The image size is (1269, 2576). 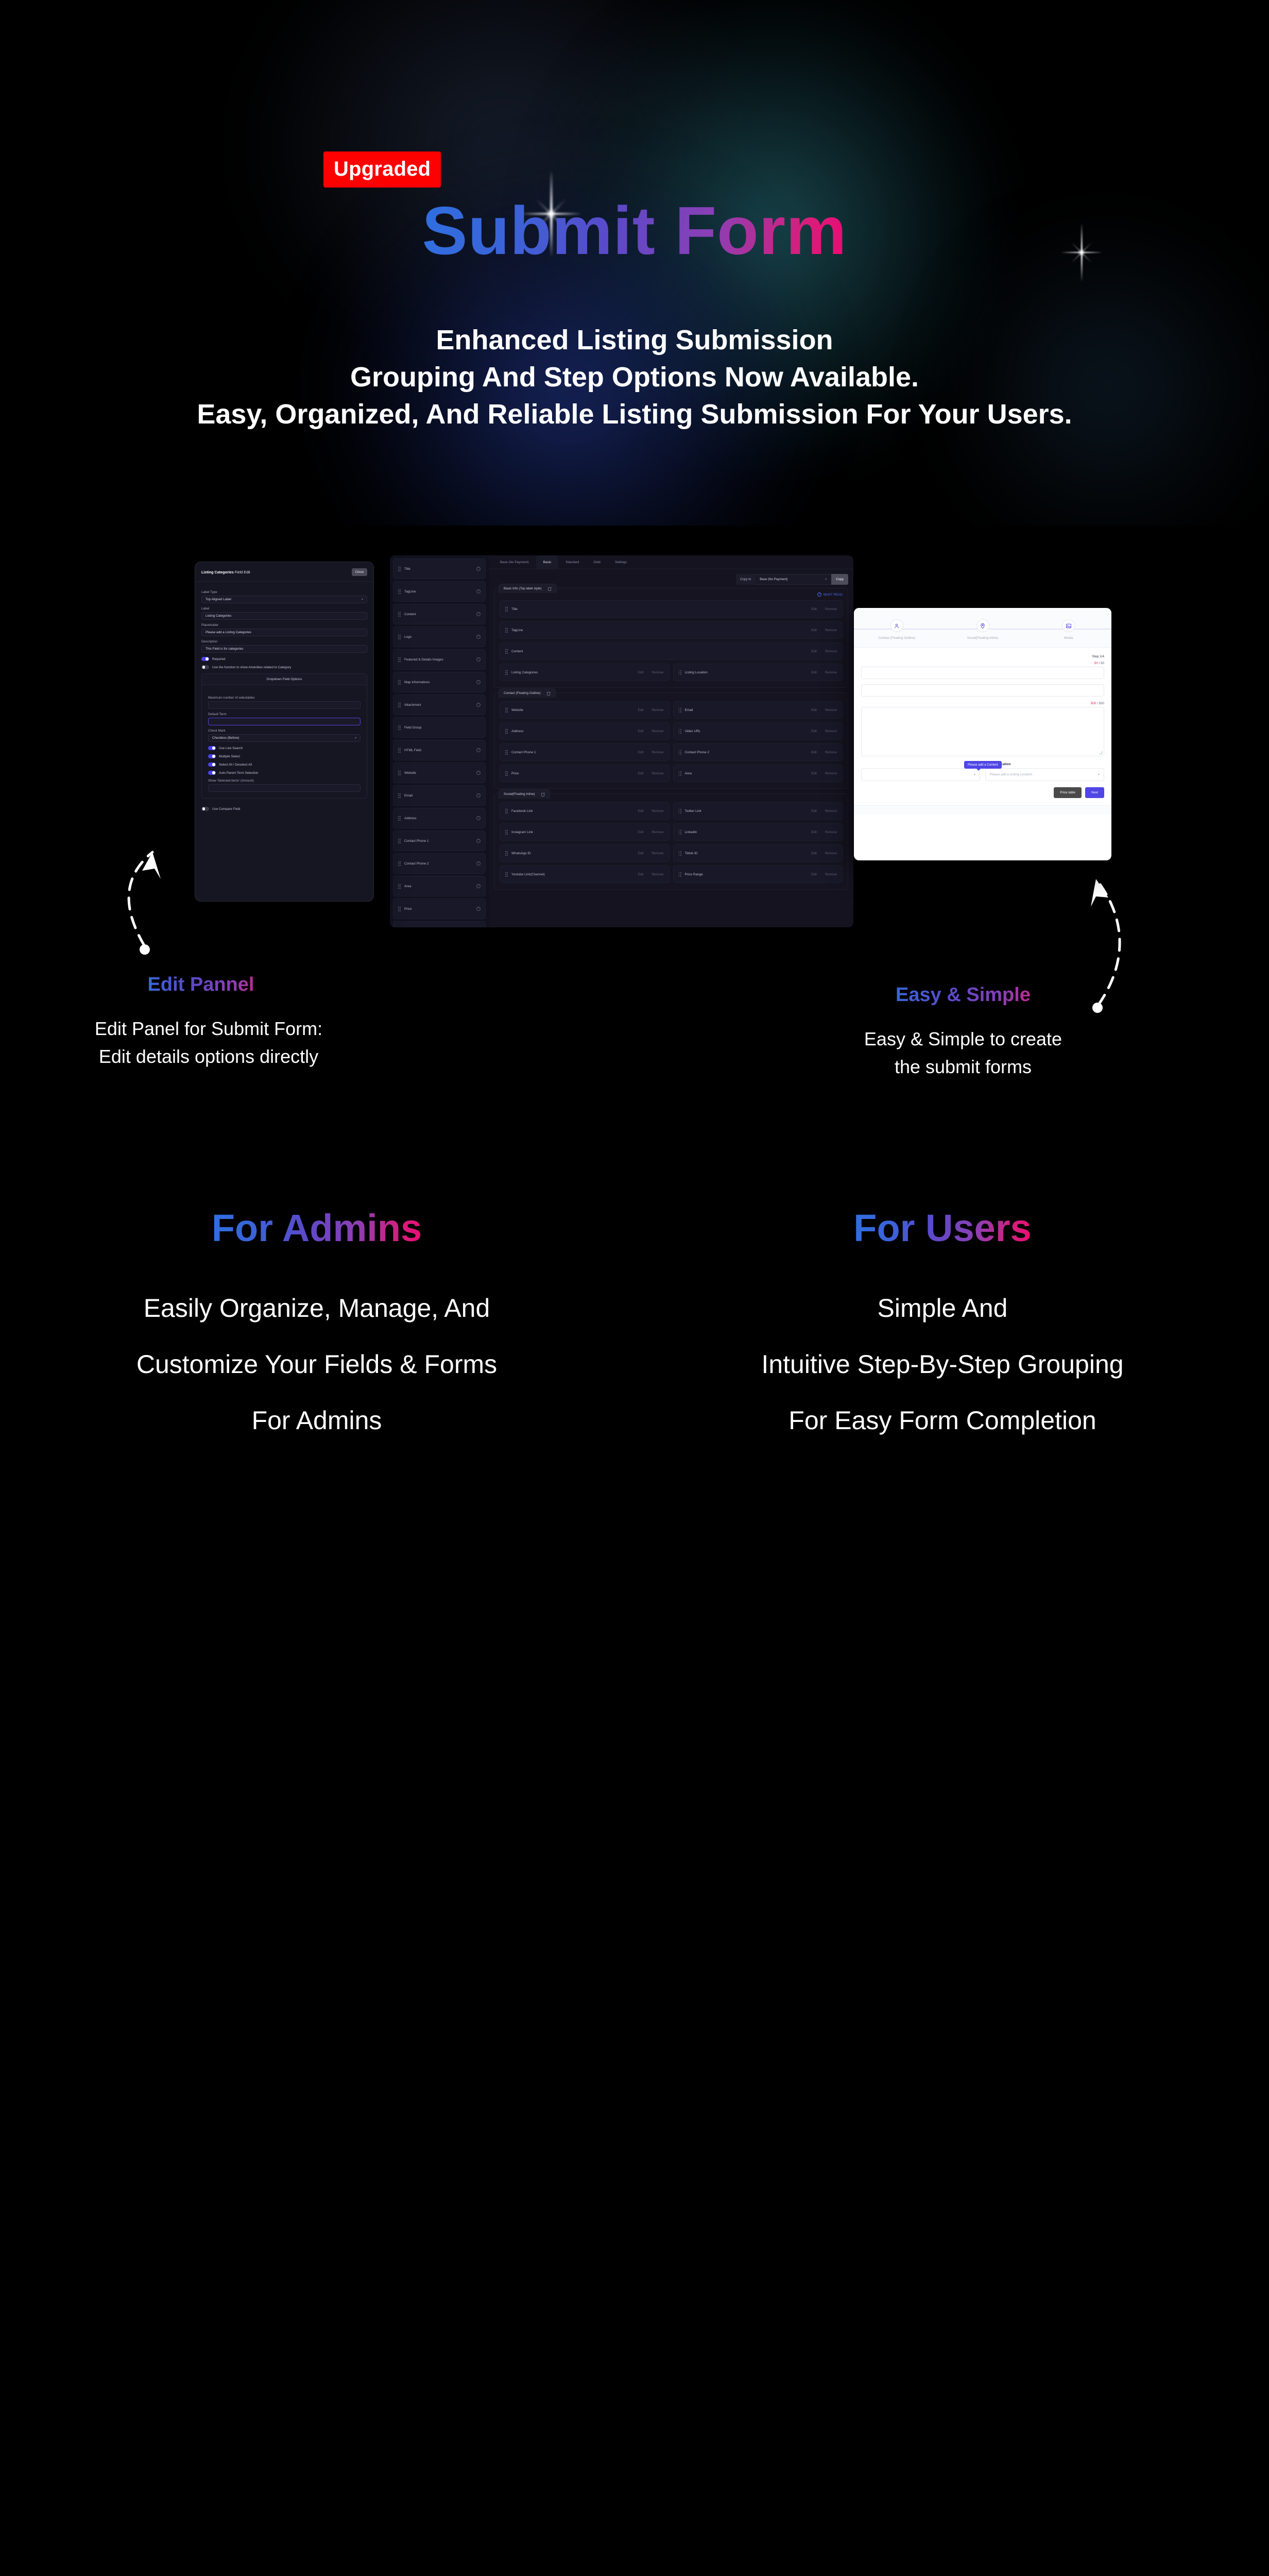 I want to click on trash-icon, so click(x=543, y=794).